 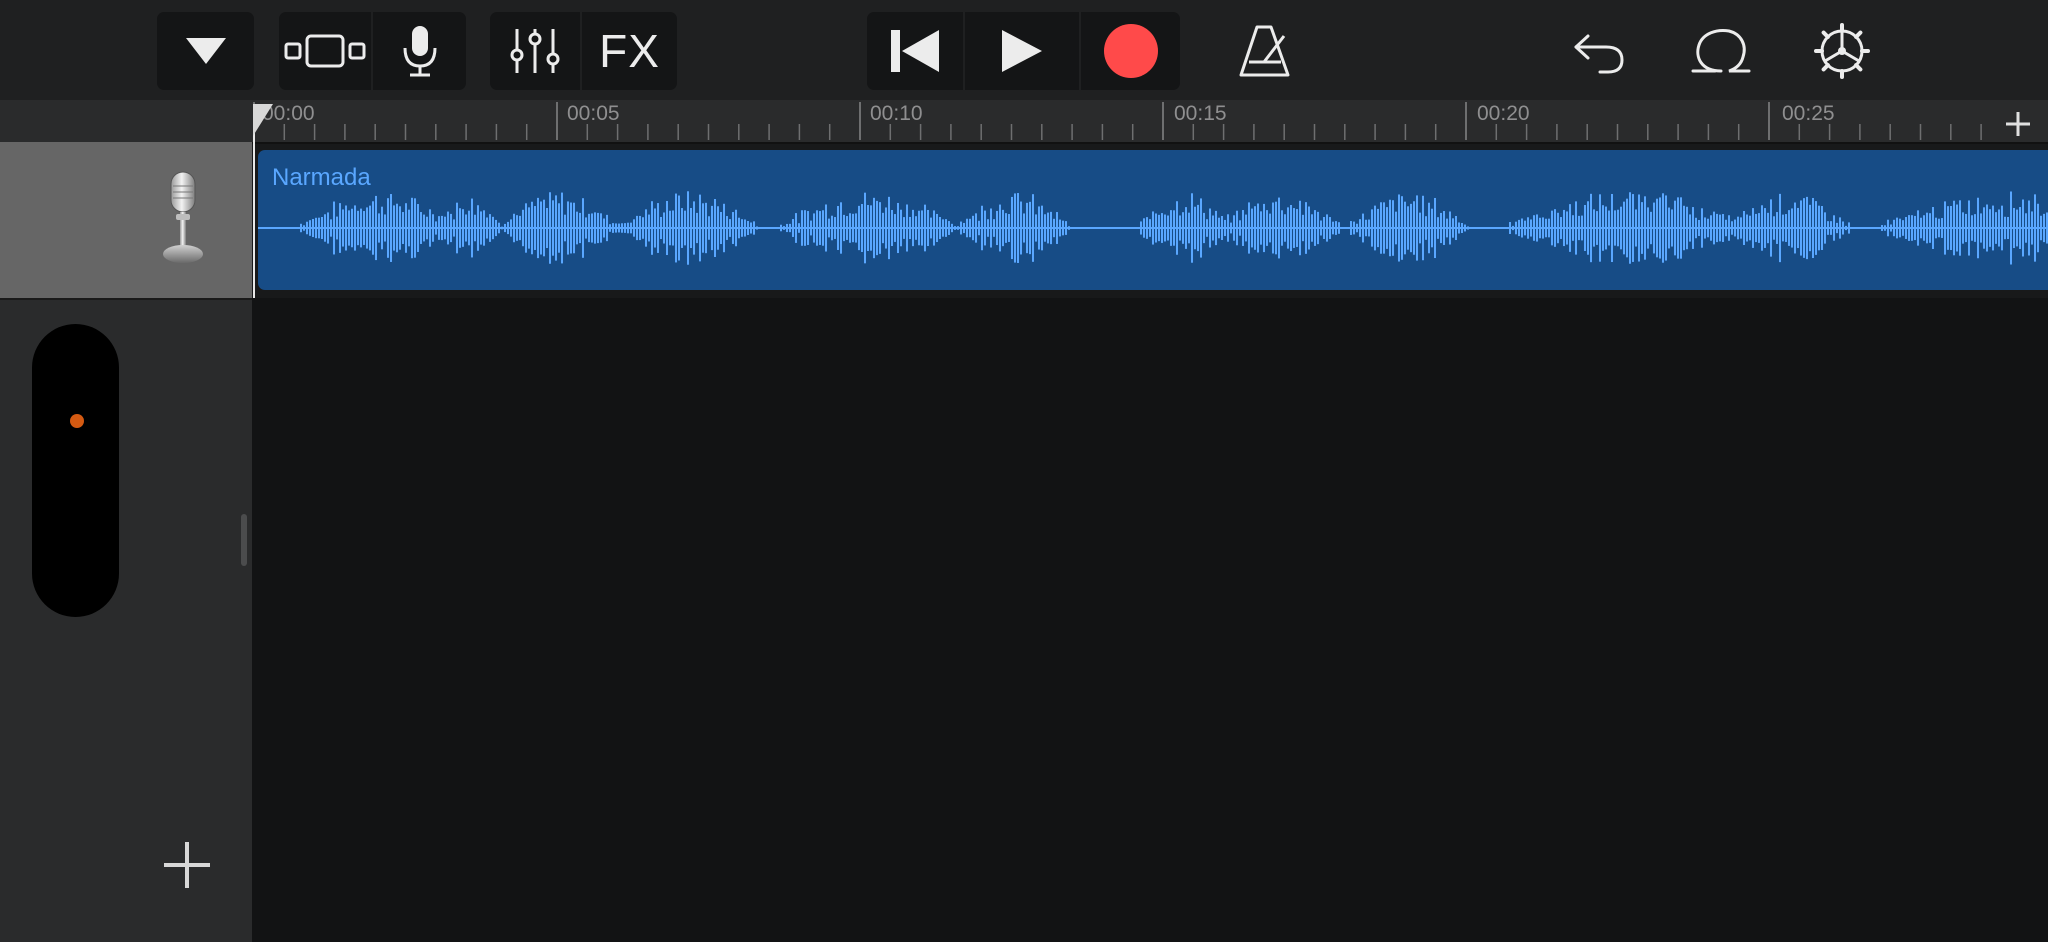 What do you see at coordinates (1200, 113) in the screenshot?
I see `ruler-label: 00:15` at bounding box center [1200, 113].